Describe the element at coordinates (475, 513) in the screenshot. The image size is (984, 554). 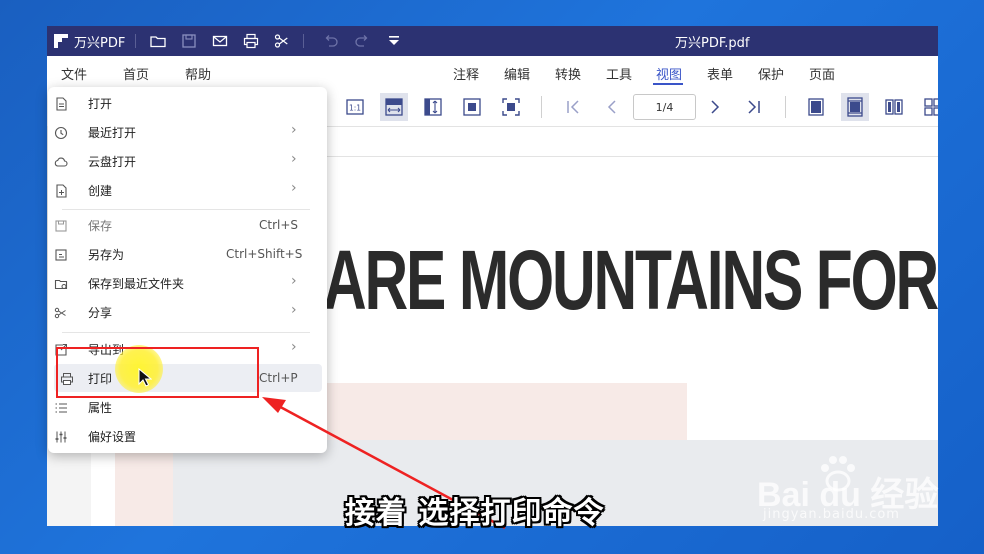
I see `video-subtitle: 接着 选择打印命令` at that location.